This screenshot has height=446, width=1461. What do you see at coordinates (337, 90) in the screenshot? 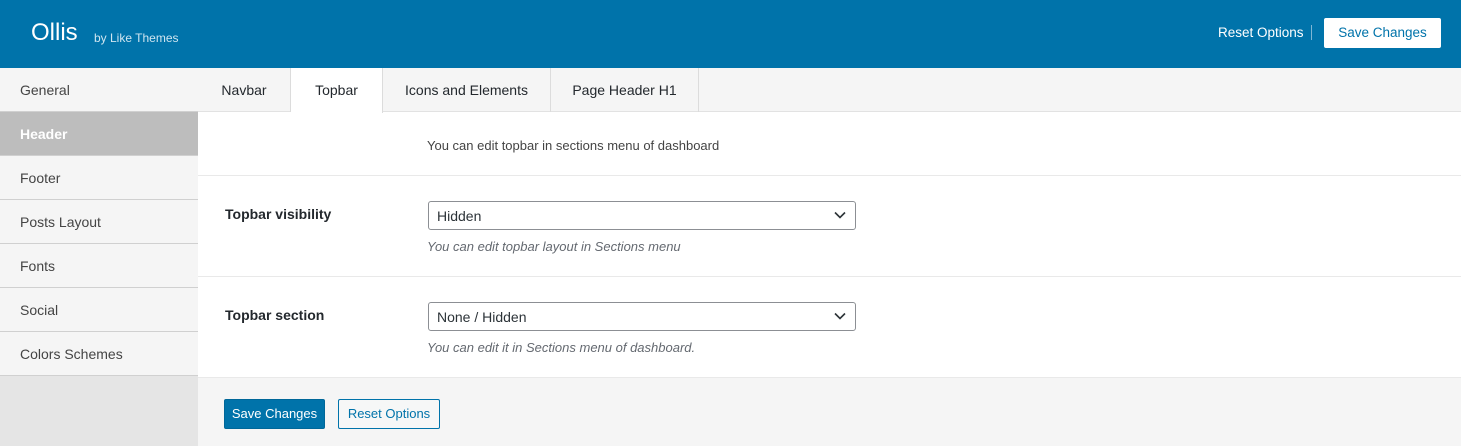
I see `tab-topbar: Topbar` at bounding box center [337, 90].